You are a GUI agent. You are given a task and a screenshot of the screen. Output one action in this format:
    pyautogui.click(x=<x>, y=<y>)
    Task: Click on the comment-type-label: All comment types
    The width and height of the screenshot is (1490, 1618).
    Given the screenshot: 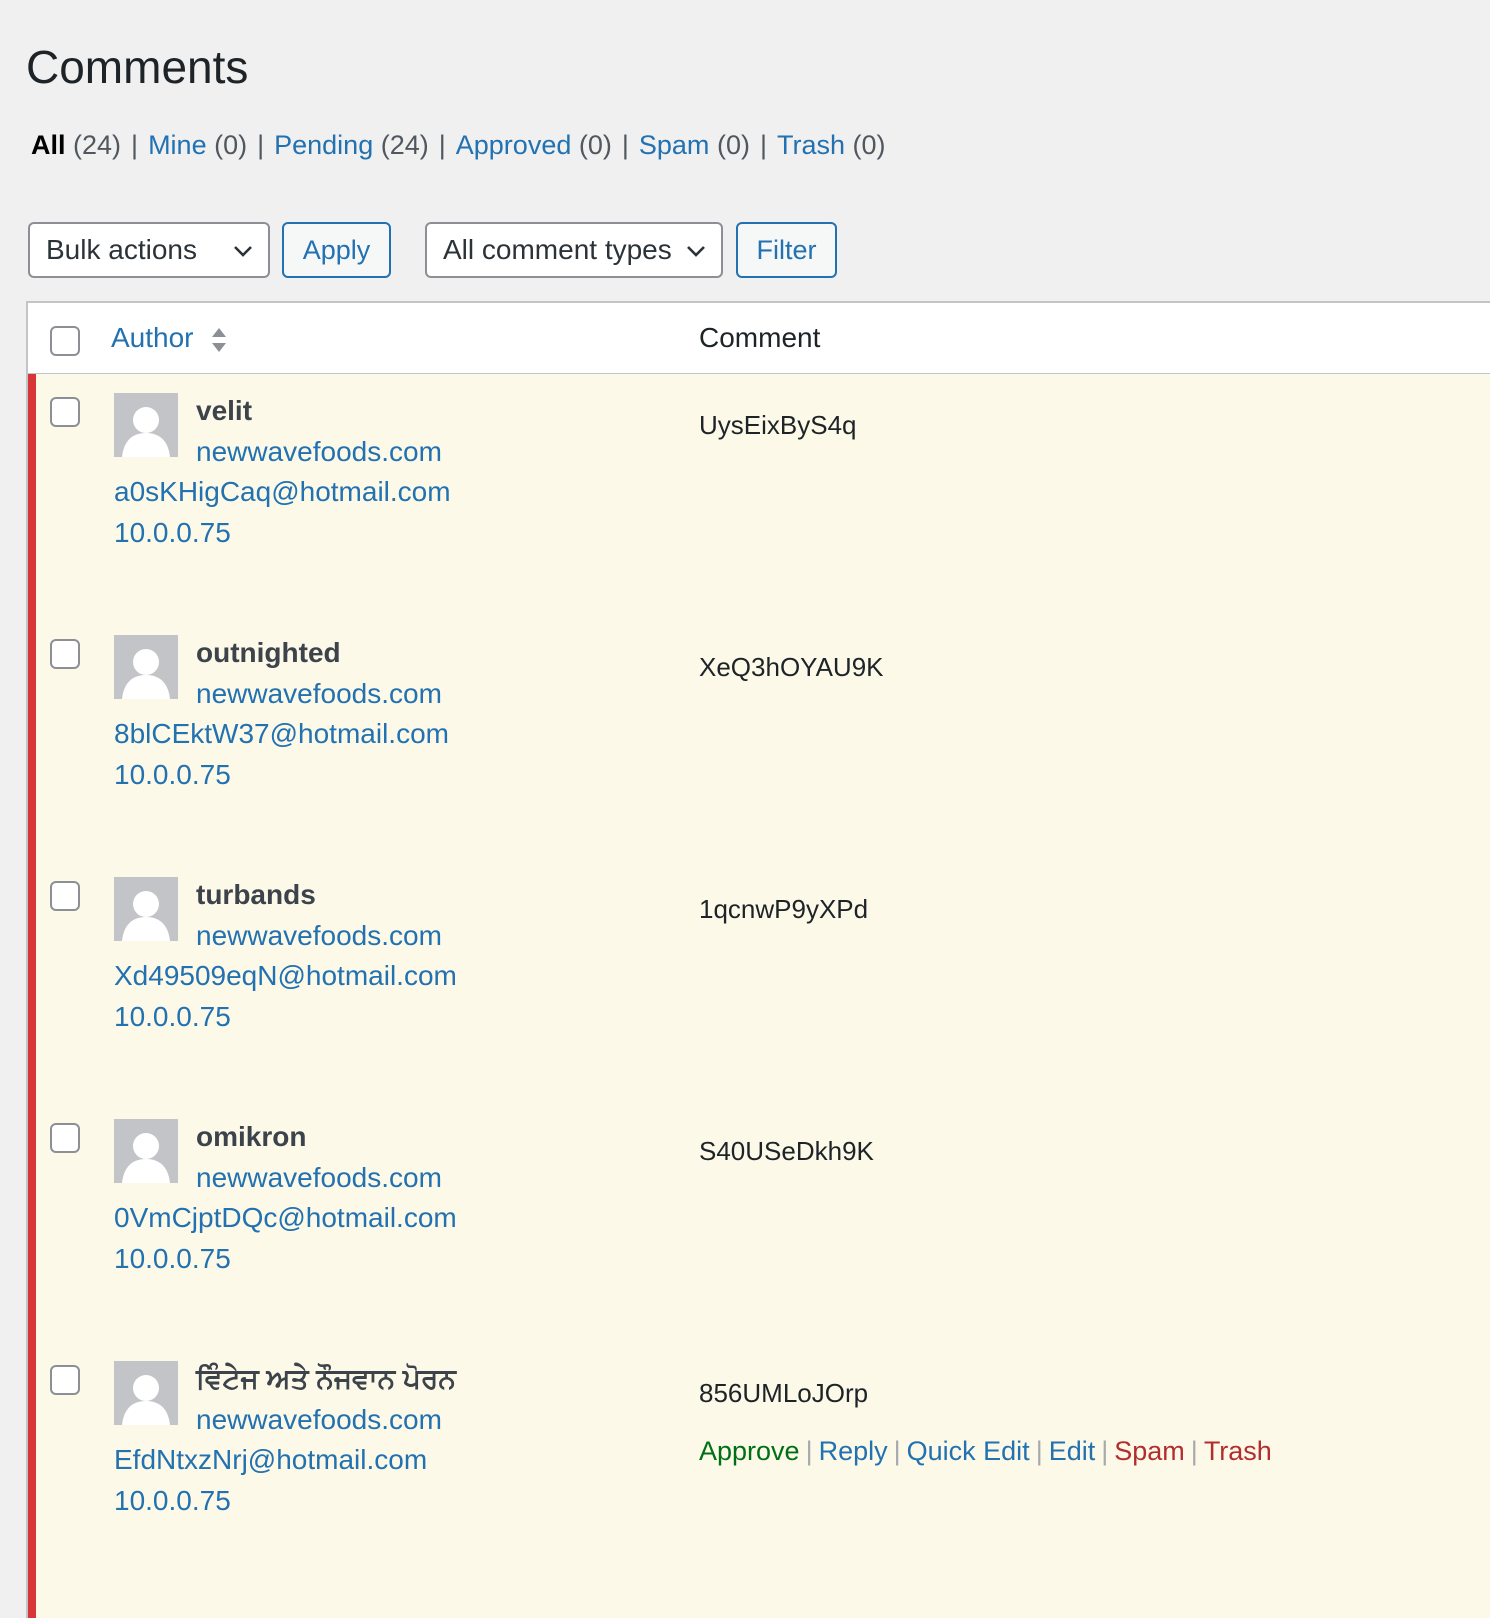 What is the action you would take?
    pyautogui.click(x=557, y=249)
    